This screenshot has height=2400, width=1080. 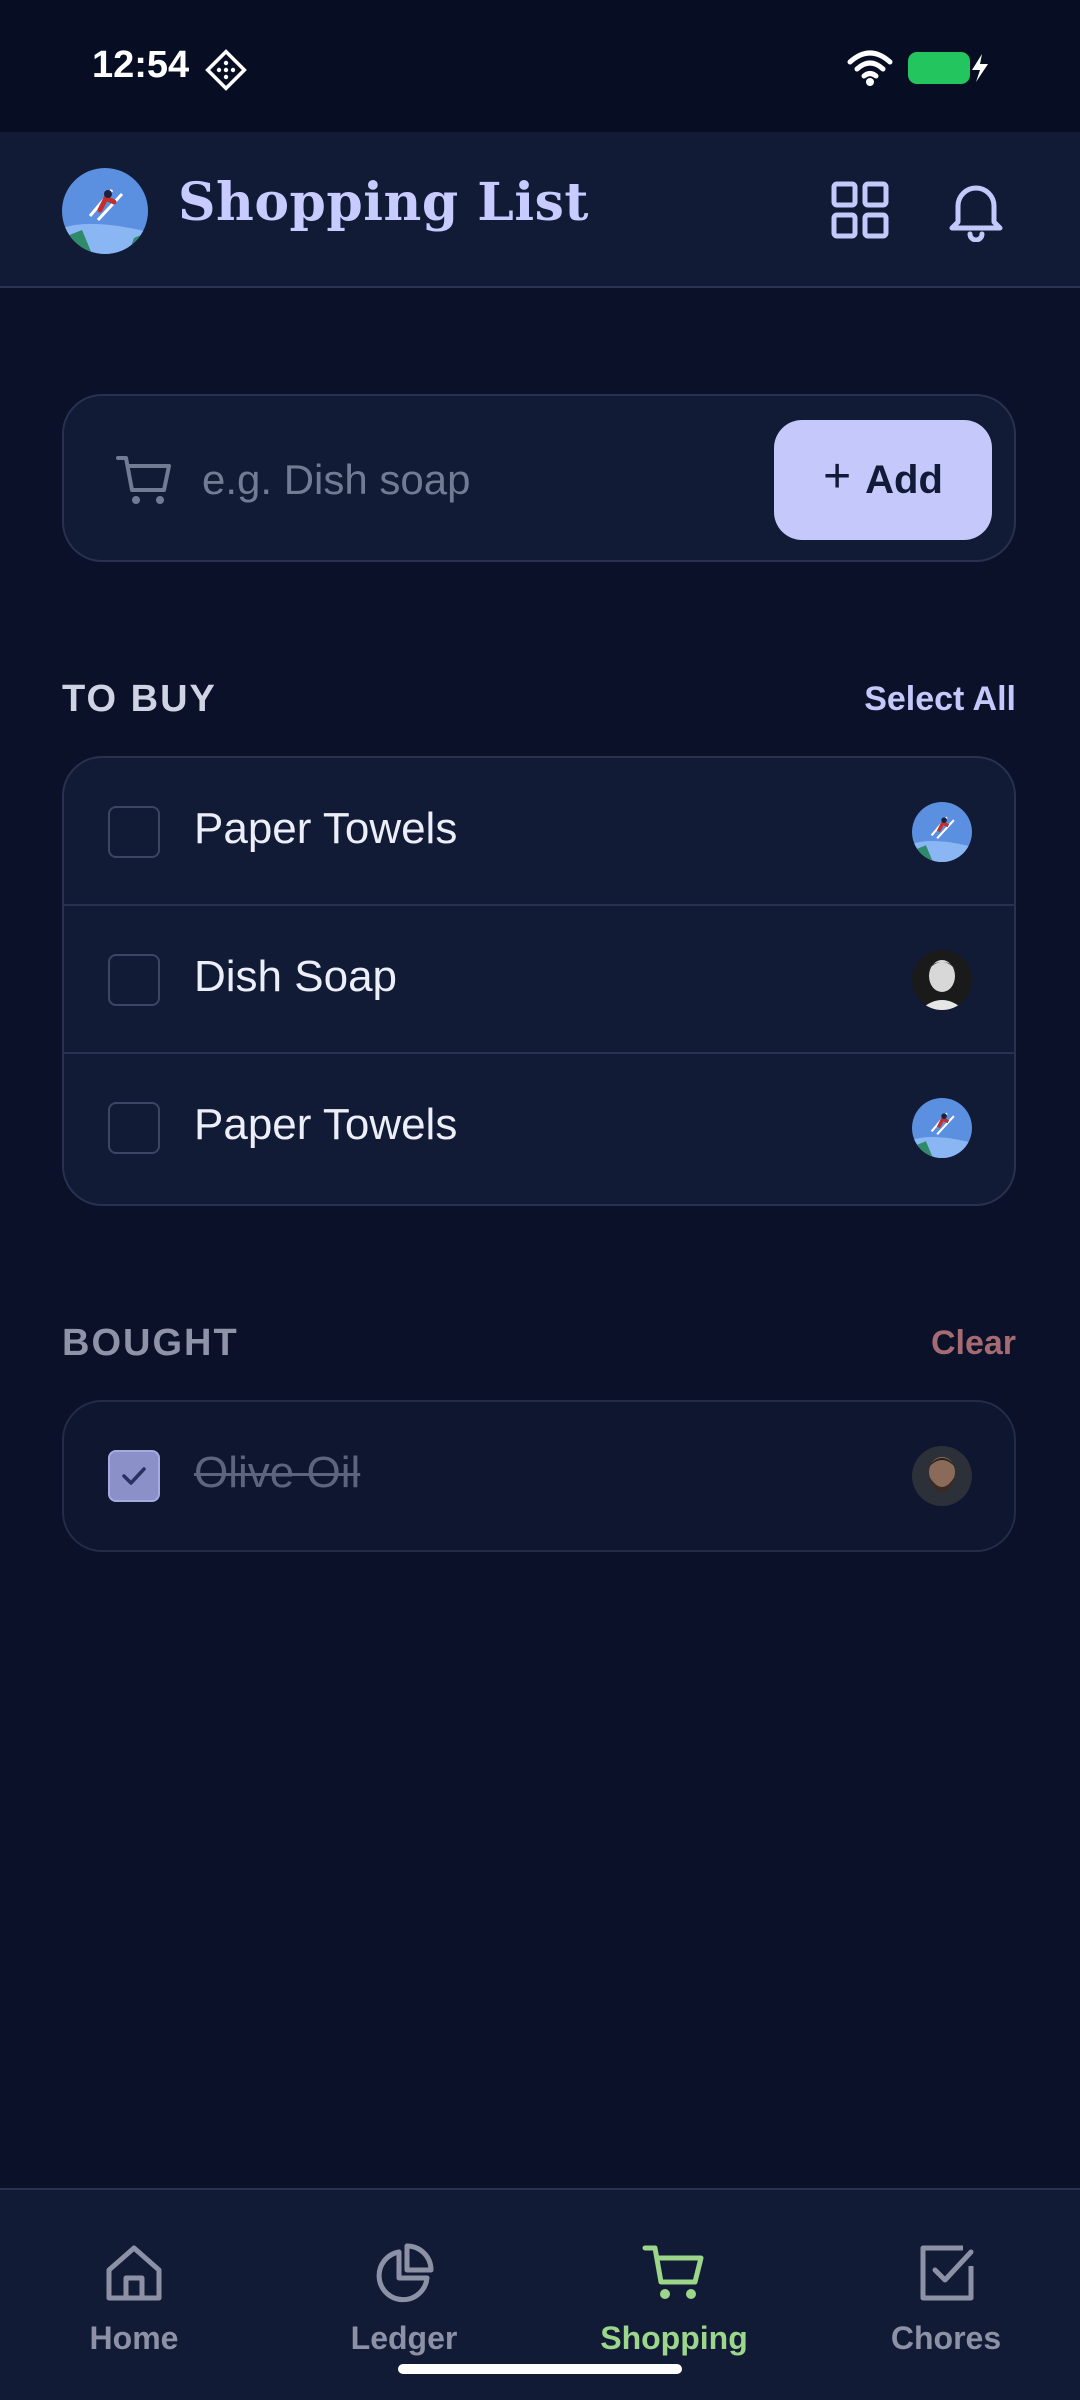 I want to click on nav-home: Home, so click(x=134, y=2305).